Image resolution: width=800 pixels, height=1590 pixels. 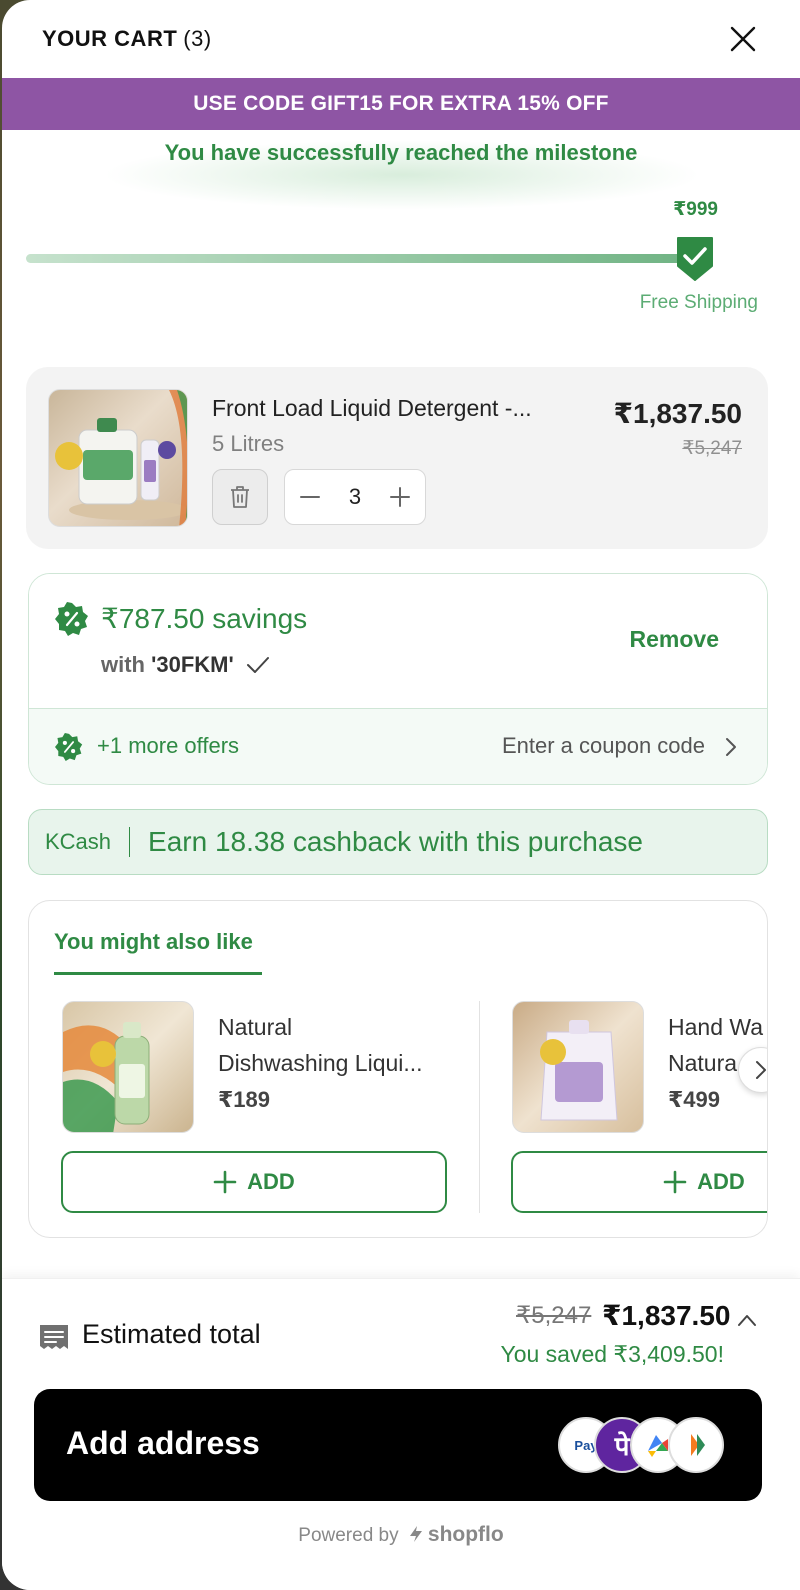 I want to click on reco-item: Natural Dishwashing Liqui... ₹189 ADD, so click(x=253, y=1108).